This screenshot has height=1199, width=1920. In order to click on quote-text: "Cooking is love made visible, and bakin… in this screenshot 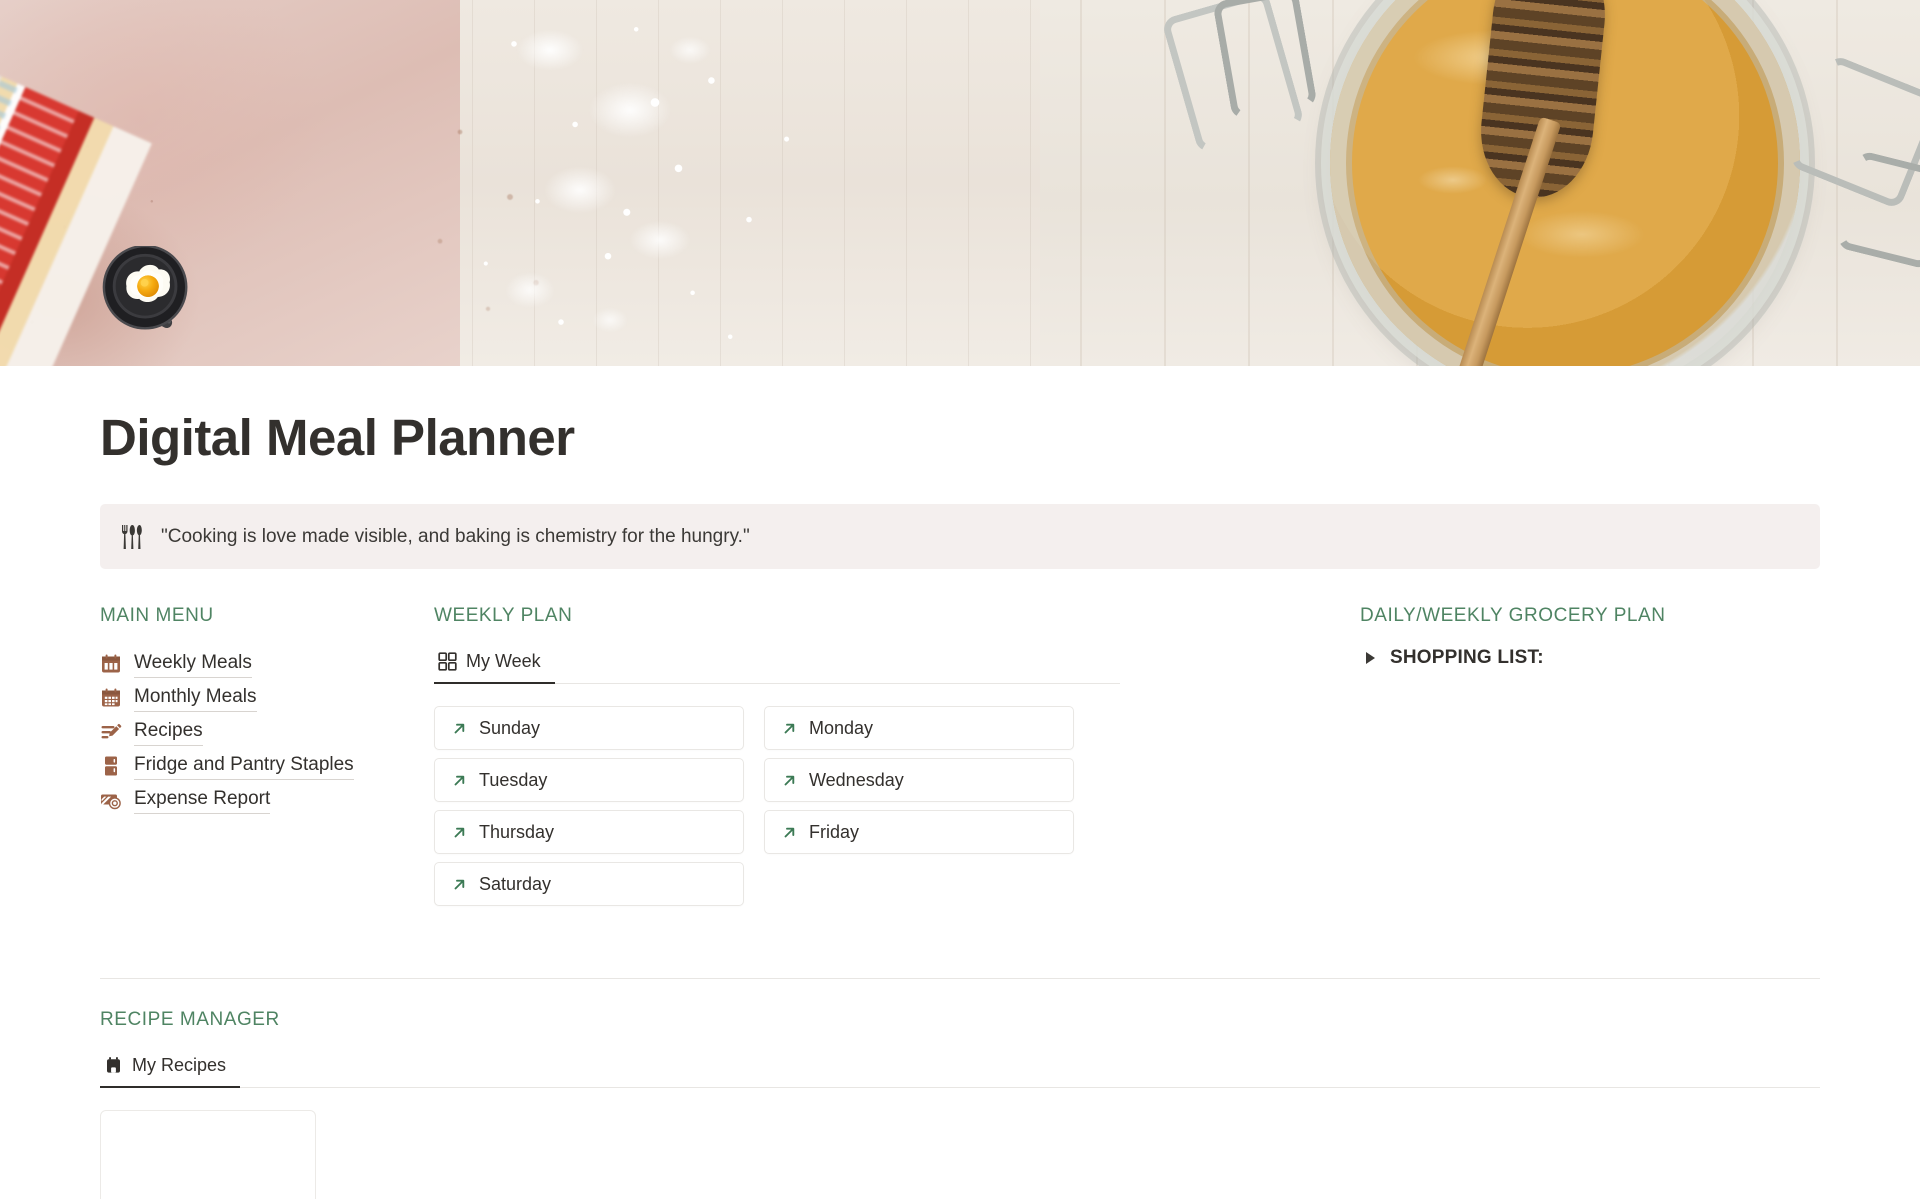, I will do `click(455, 536)`.